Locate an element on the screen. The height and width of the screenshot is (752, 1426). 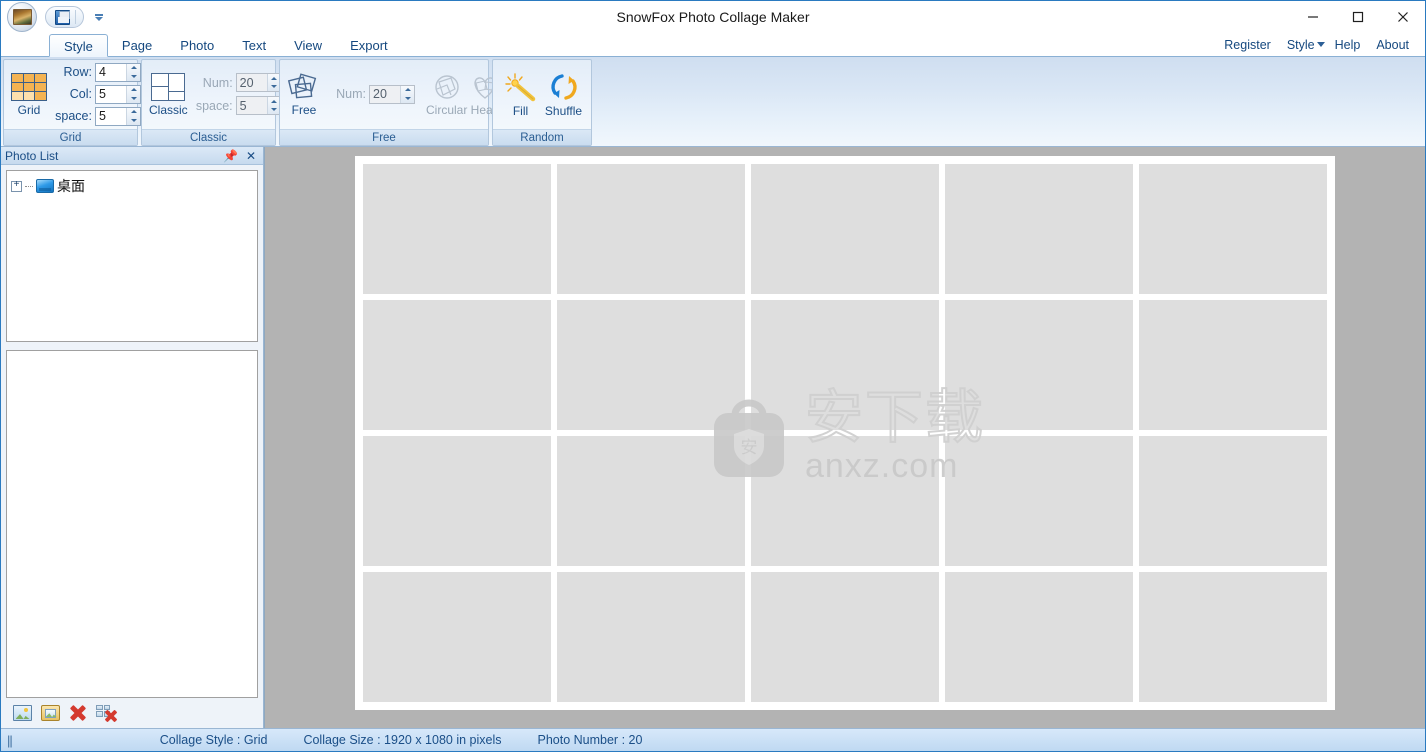
tab-view: View is located at coordinates (308, 45).